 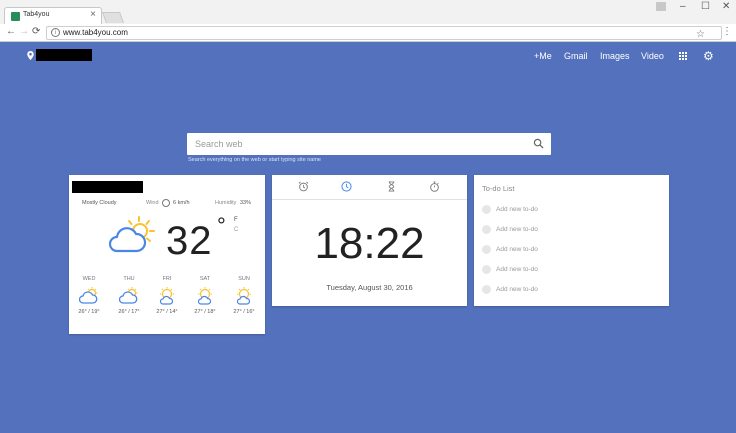 What do you see at coordinates (576, 56) in the screenshot?
I see `gmail-link: Gmail` at bounding box center [576, 56].